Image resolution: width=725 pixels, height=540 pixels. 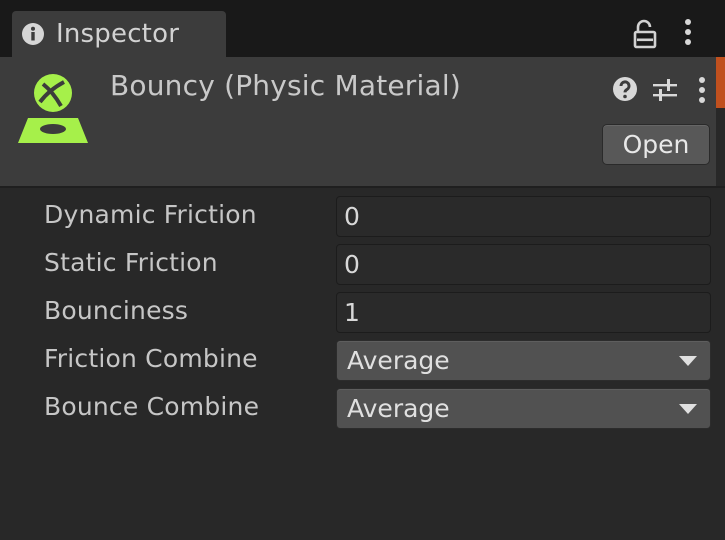 What do you see at coordinates (665, 90) in the screenshot?
I see `presets-icon` at bounding box center [665, 90].